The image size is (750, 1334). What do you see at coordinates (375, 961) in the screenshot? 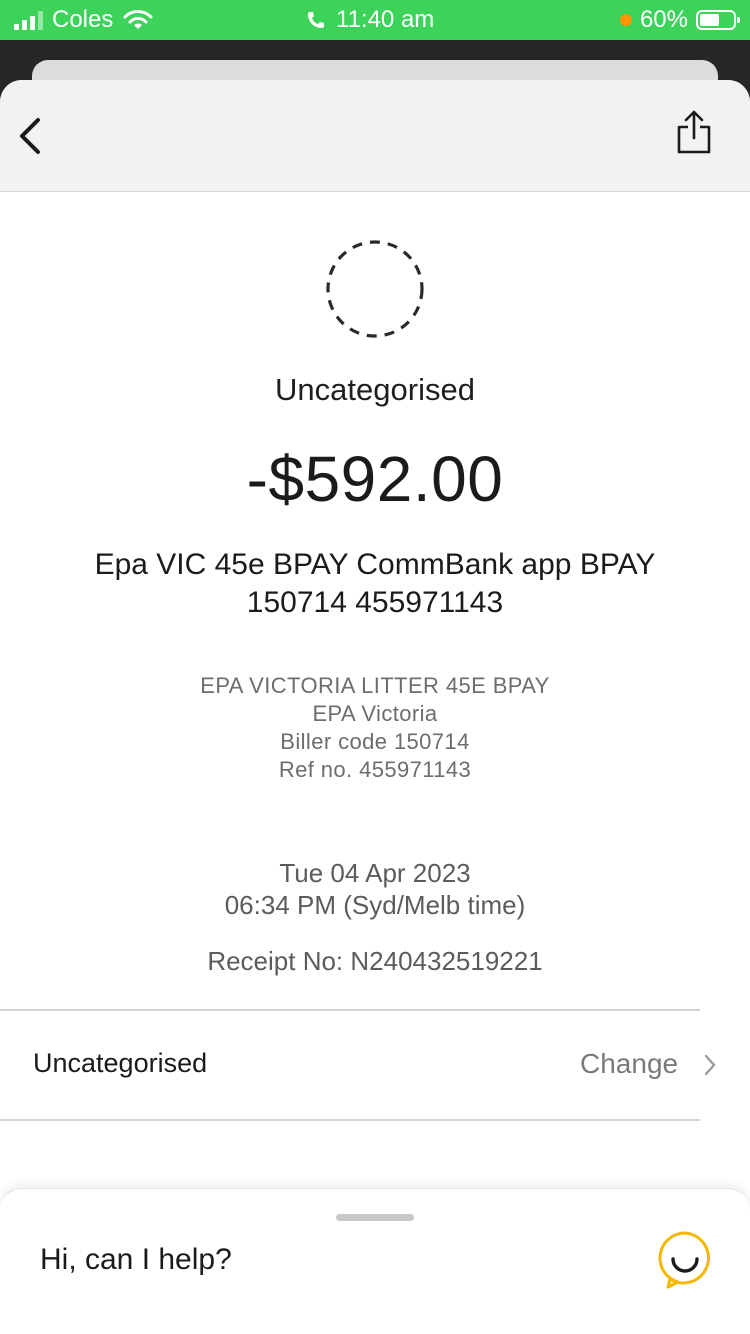
I see `receipt-number: Receipt No: N240432519221` at bounding box center [375, 961].